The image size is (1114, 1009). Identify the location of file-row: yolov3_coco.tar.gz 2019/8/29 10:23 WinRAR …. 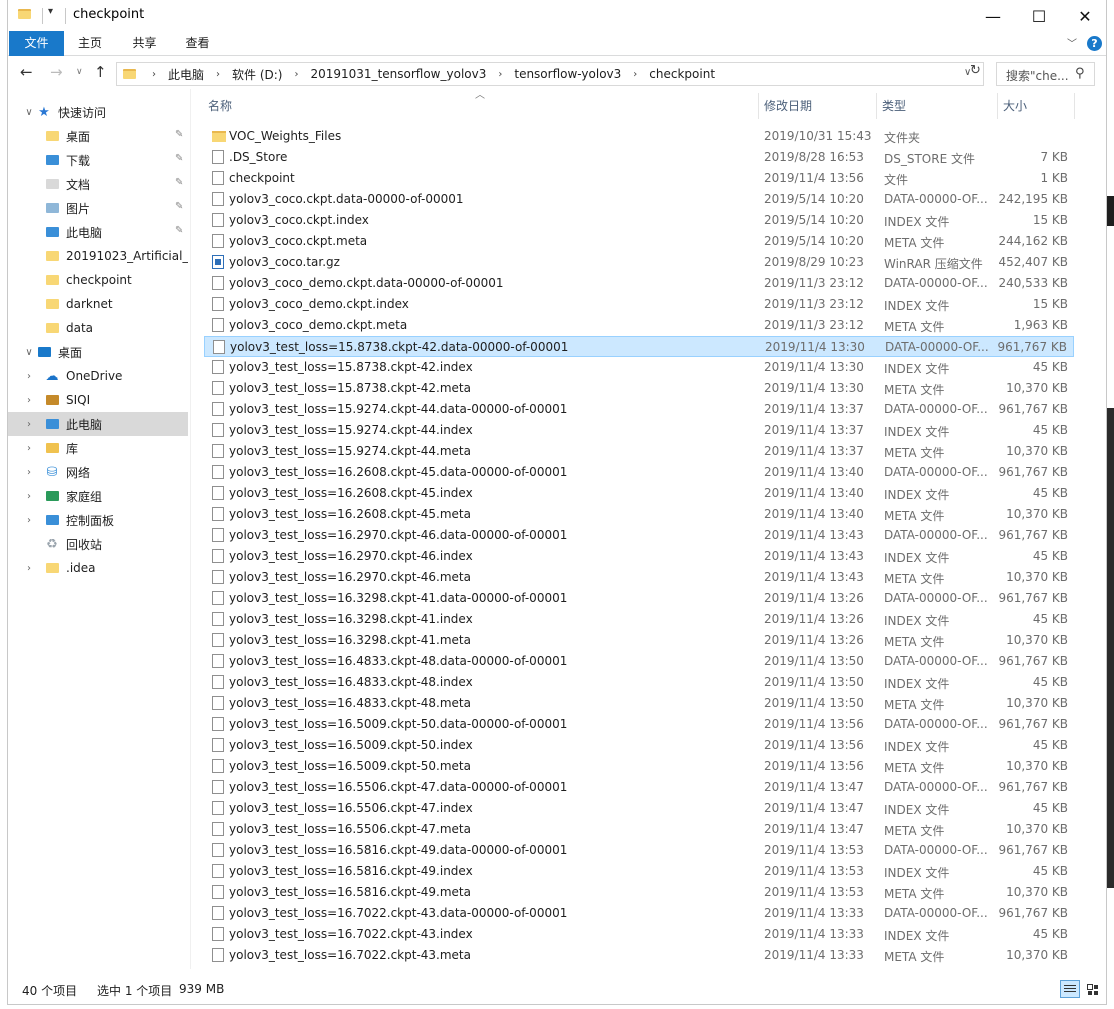
(639, 262).